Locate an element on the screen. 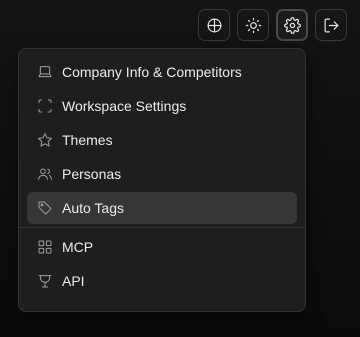 The height and width of the screenshot is (337, 360). menu-item-label: Workspace Settings is located at coordinates (124, 106).